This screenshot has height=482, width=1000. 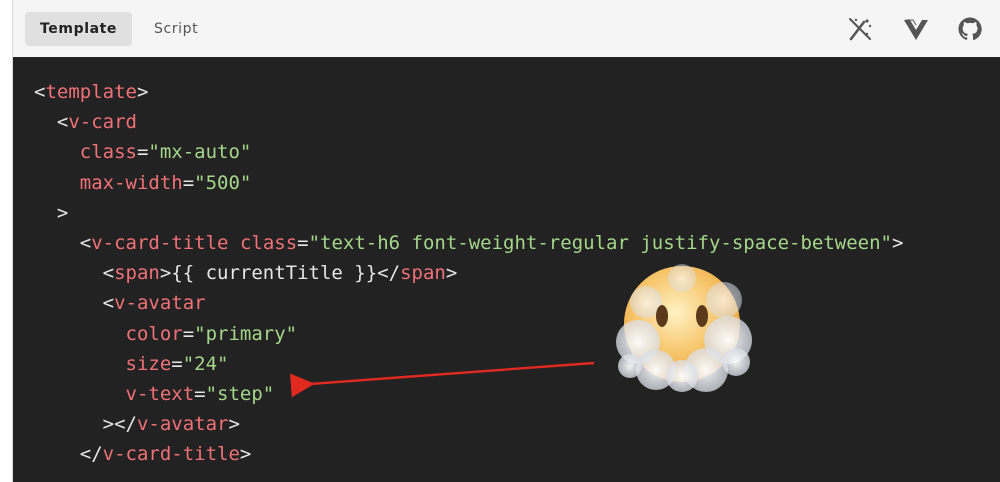 What do you see at coordinates (246, 333) in the screenshot?
I see `code-token-str: "primary"` at bounding box center [246, 333].